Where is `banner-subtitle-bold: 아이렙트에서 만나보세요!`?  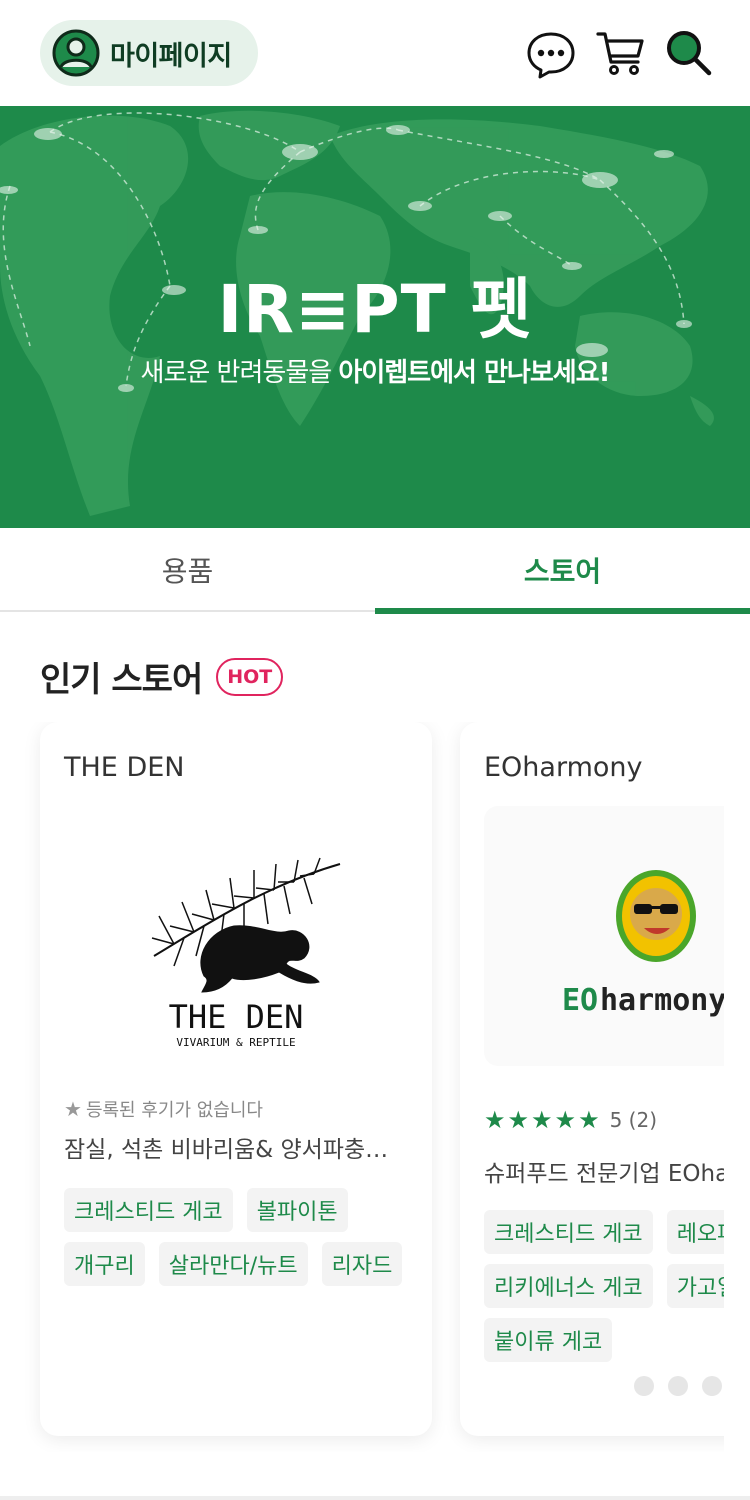 banner-subtitle-bold: 아이렙트에서 만나보세요! is located at coordinates (474, 373).